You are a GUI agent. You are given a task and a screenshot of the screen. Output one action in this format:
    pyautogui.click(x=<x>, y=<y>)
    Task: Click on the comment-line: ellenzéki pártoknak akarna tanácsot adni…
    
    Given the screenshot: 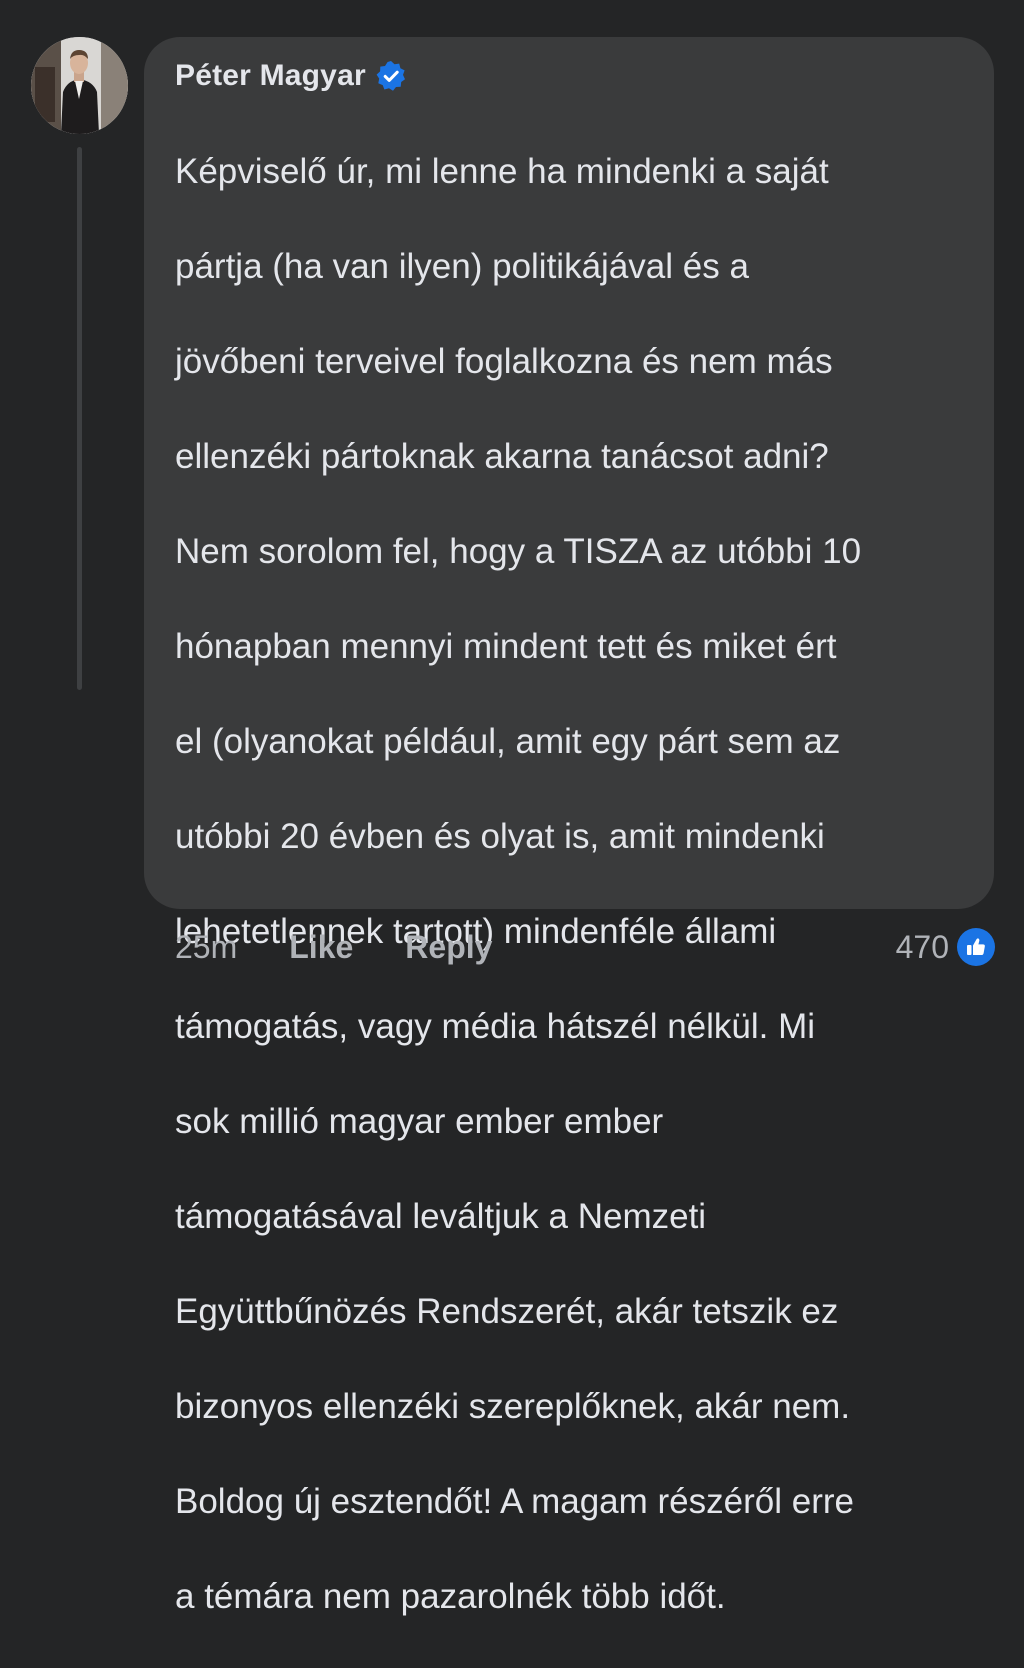 What is the action you would take?
    pyautogui.click(x=502, y=456)
    